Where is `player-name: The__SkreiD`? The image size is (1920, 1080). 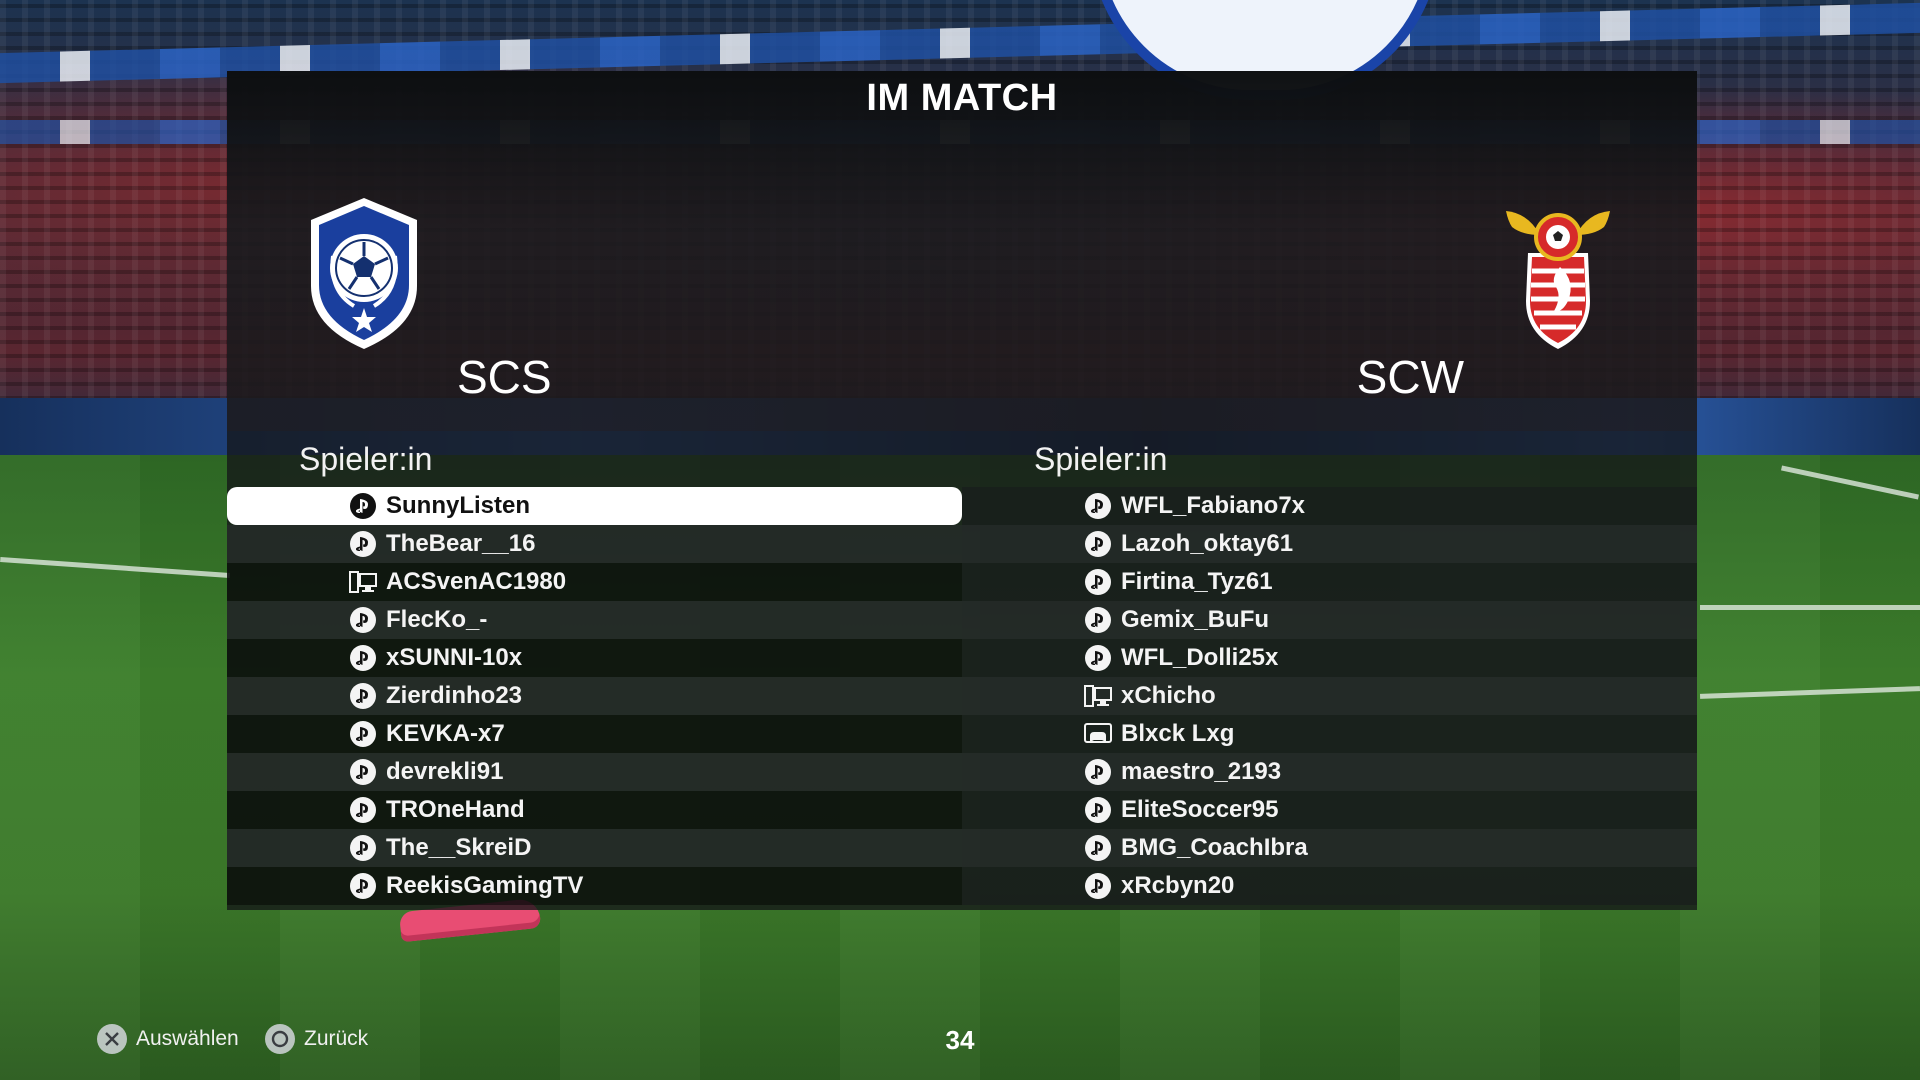
player-name: The__SkreiD is located at coordinates (459, 847).